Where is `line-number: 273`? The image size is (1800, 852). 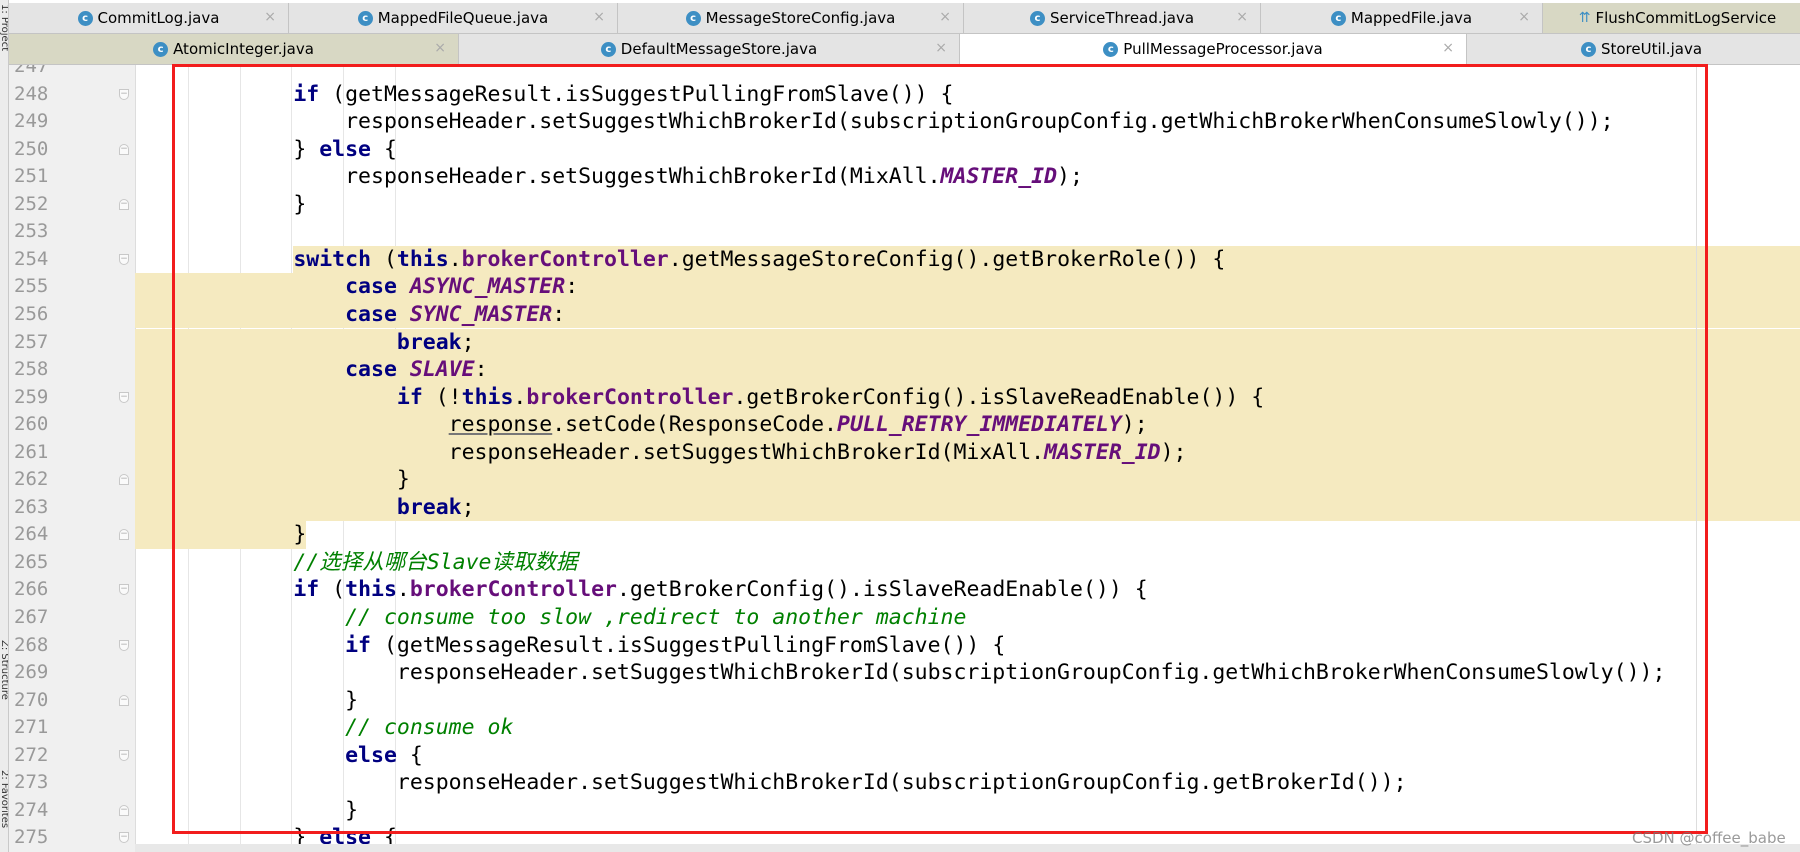
line-number: 273 is located at coordinates (31, 782).